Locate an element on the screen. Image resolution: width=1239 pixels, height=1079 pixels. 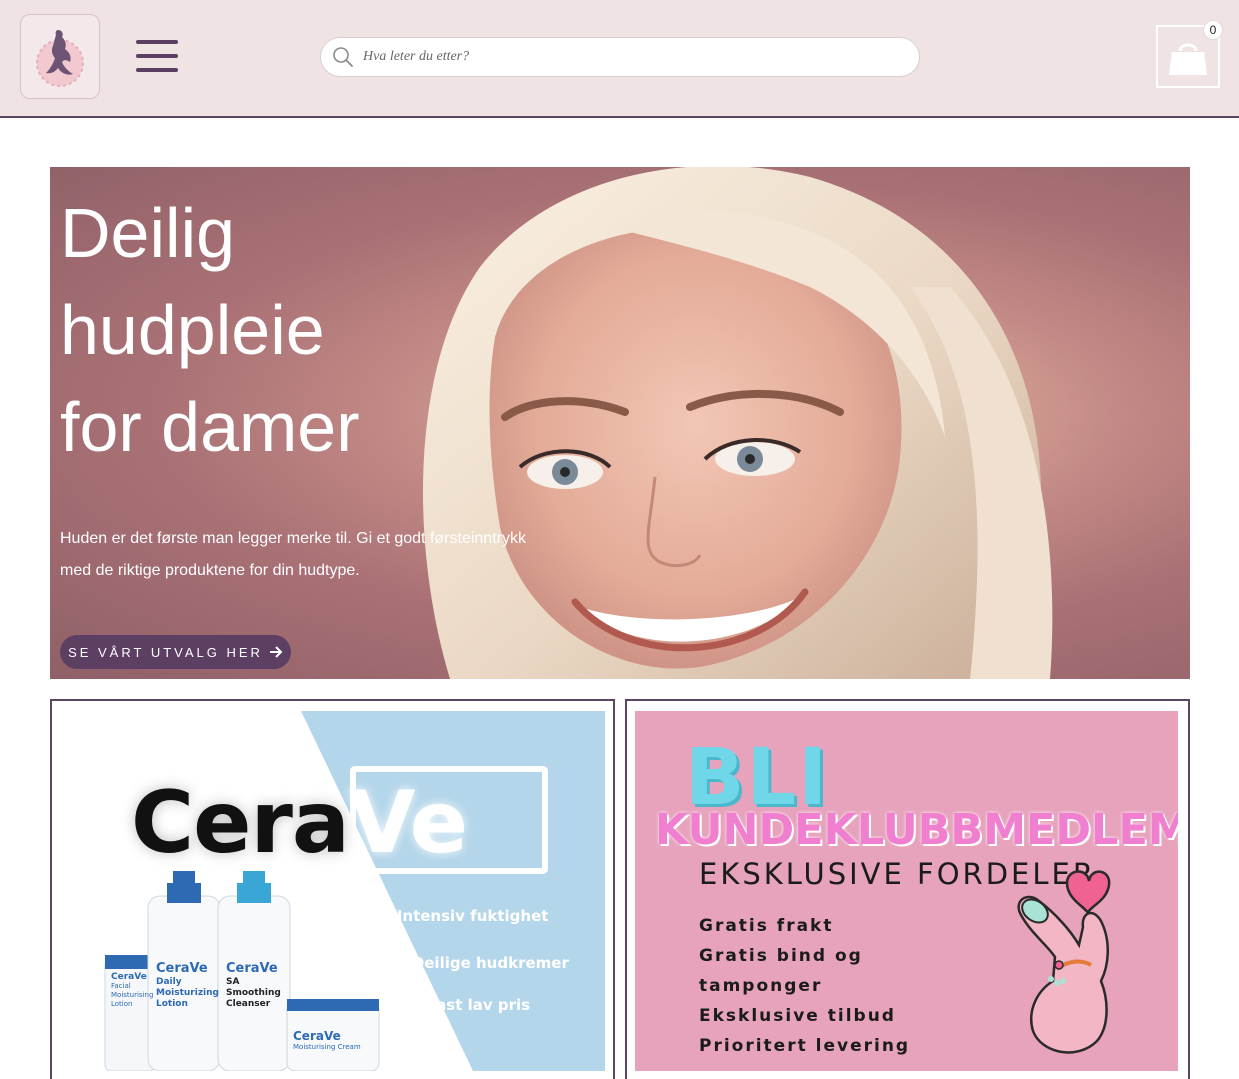
klubb-perk: tamponger is located at coordinates (761, 986).